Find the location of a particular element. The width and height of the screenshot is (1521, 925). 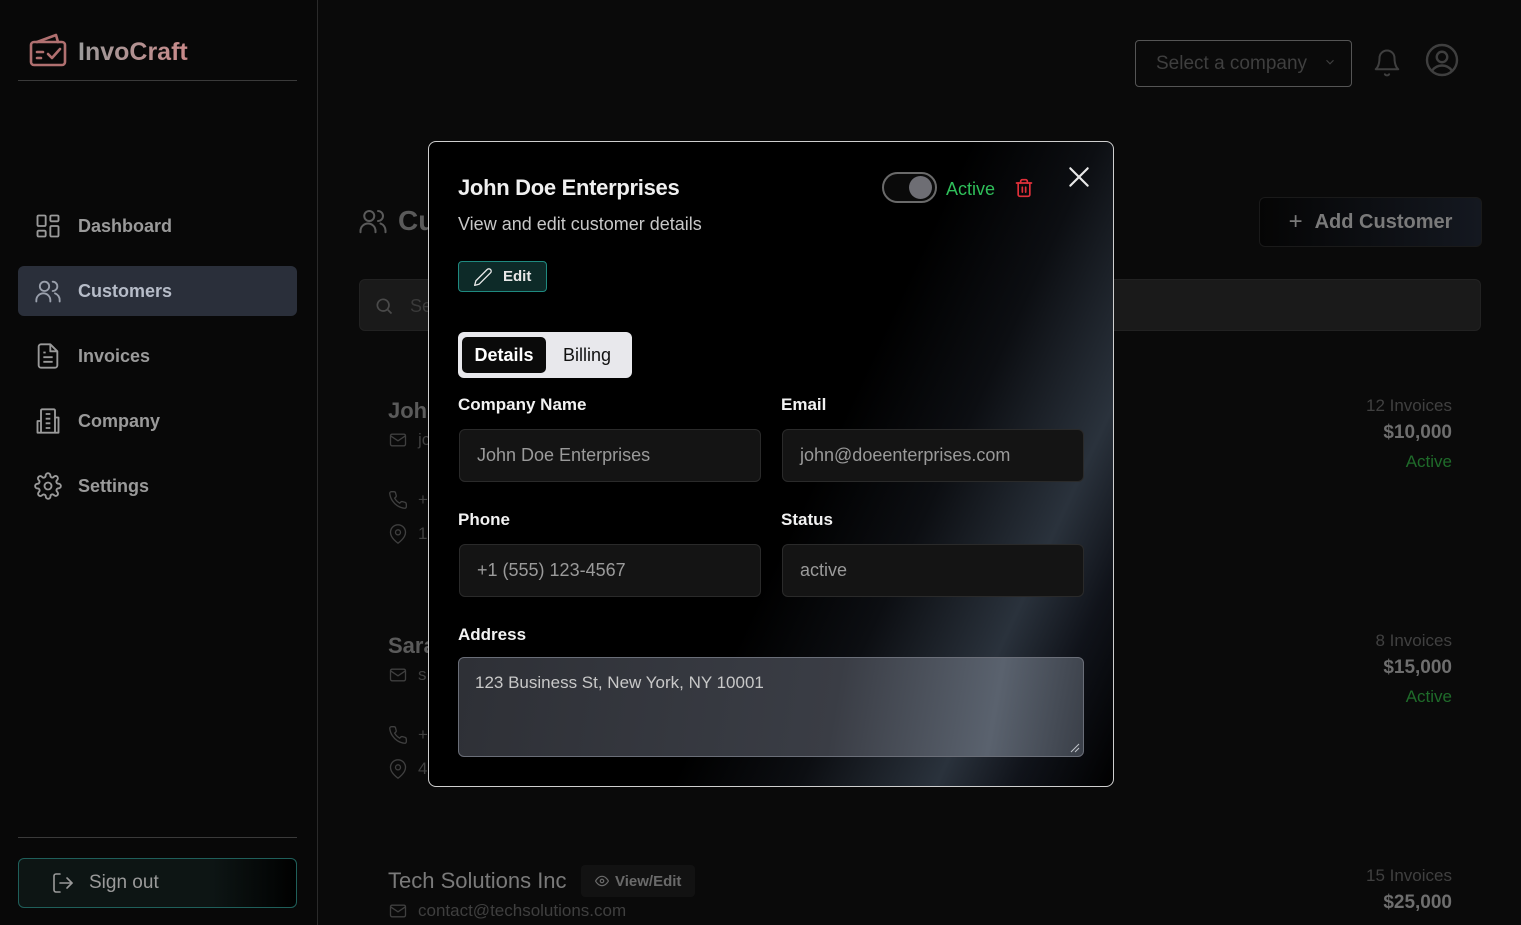

brand: InvoCraft is located at coordinates (157, 55).